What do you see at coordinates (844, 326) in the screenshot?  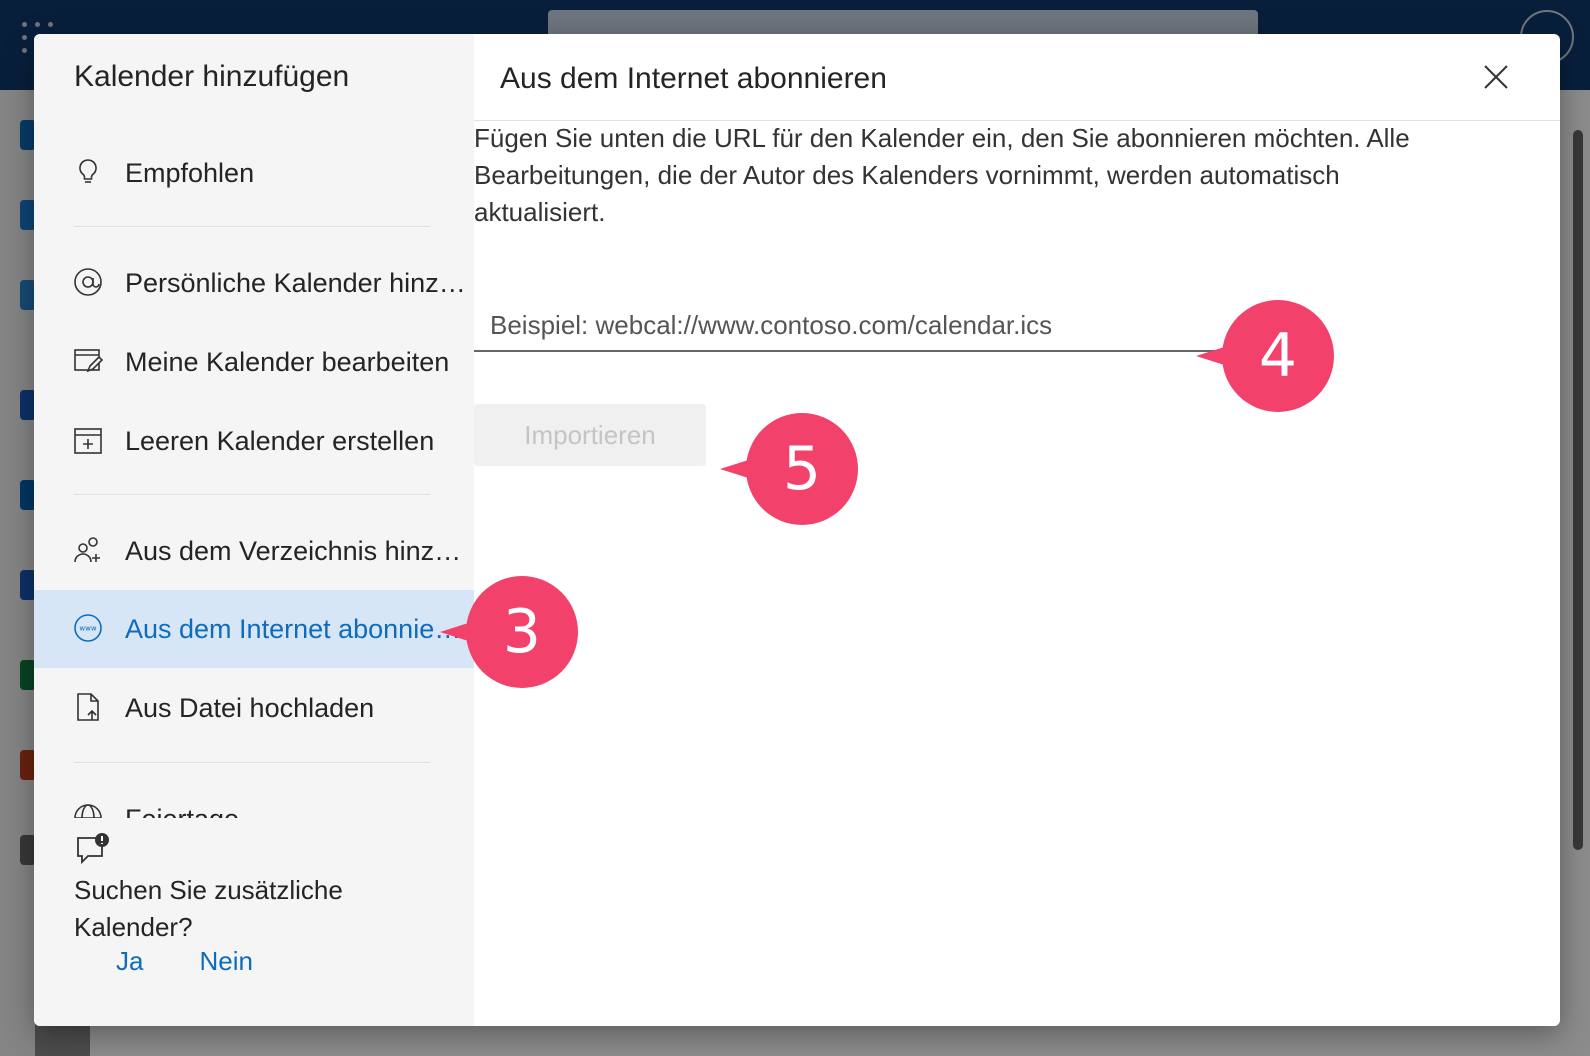 I see `calendar-url-input` at bounding box center [844, 326].